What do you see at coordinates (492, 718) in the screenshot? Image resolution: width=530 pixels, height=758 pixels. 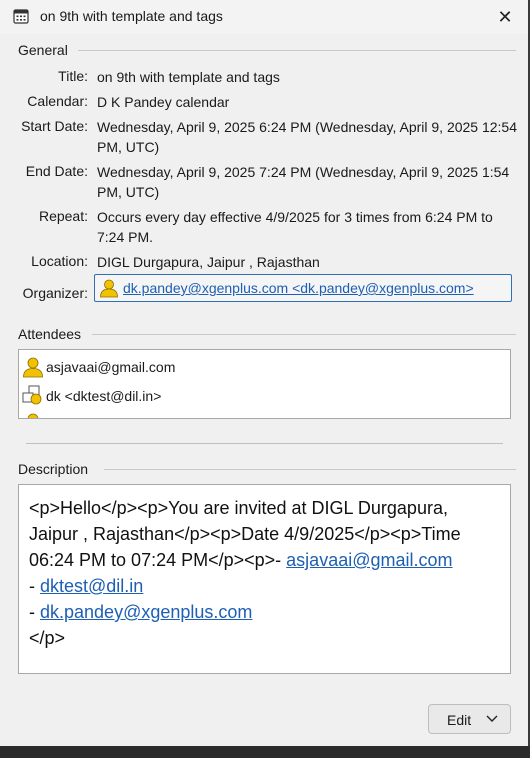 I see `chevron-down-icon` at bounding box center [492, 718].